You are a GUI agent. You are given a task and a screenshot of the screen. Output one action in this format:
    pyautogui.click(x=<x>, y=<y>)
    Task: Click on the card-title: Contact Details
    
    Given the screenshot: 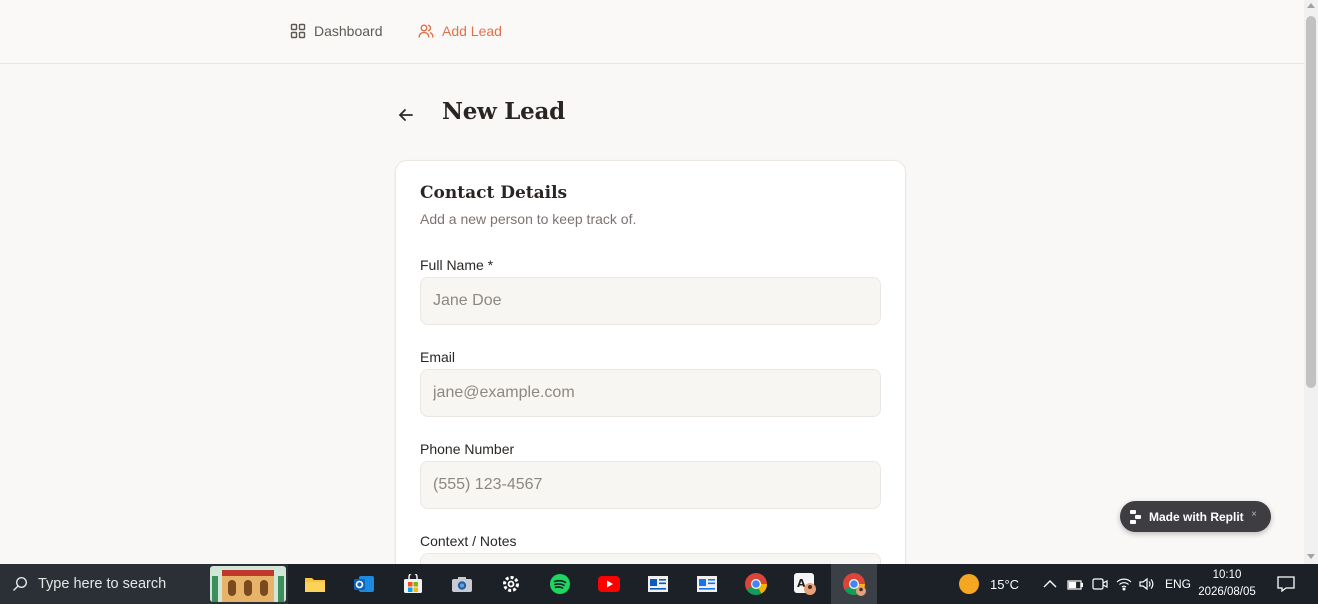 What is the action you would take?
    pyautogui.click(x=494, y=193)
    